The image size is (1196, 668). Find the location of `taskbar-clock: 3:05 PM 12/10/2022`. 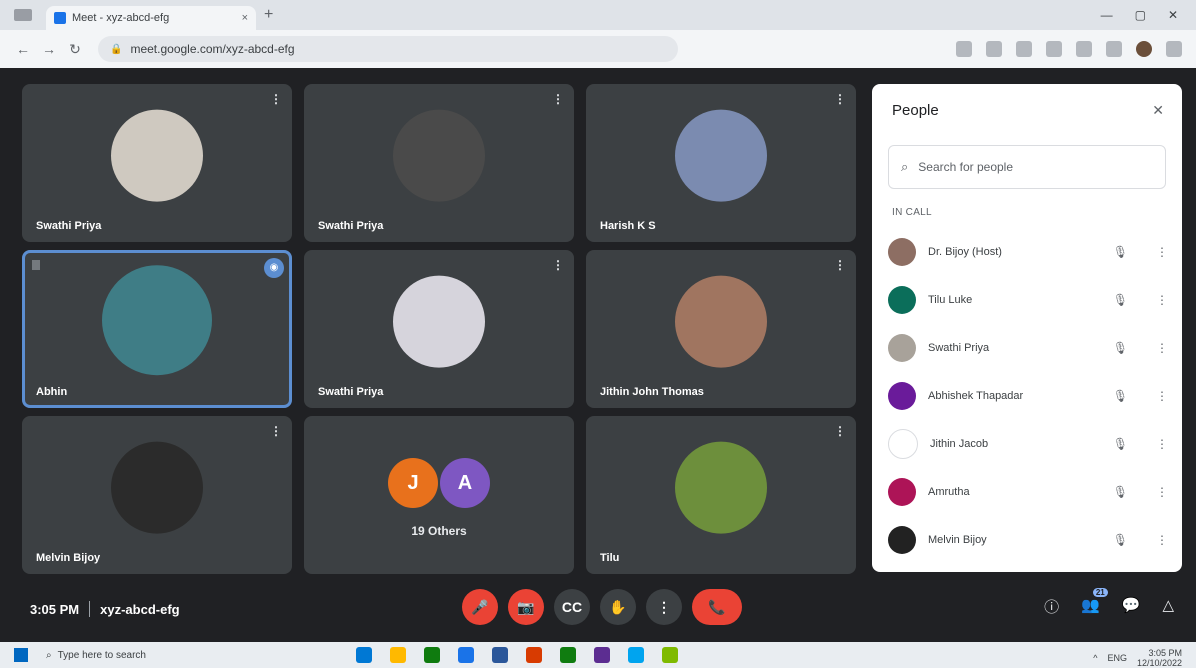

taskbar-clock: 3:05 PM 12/10/2022 is located at coordinates (1159, 658).